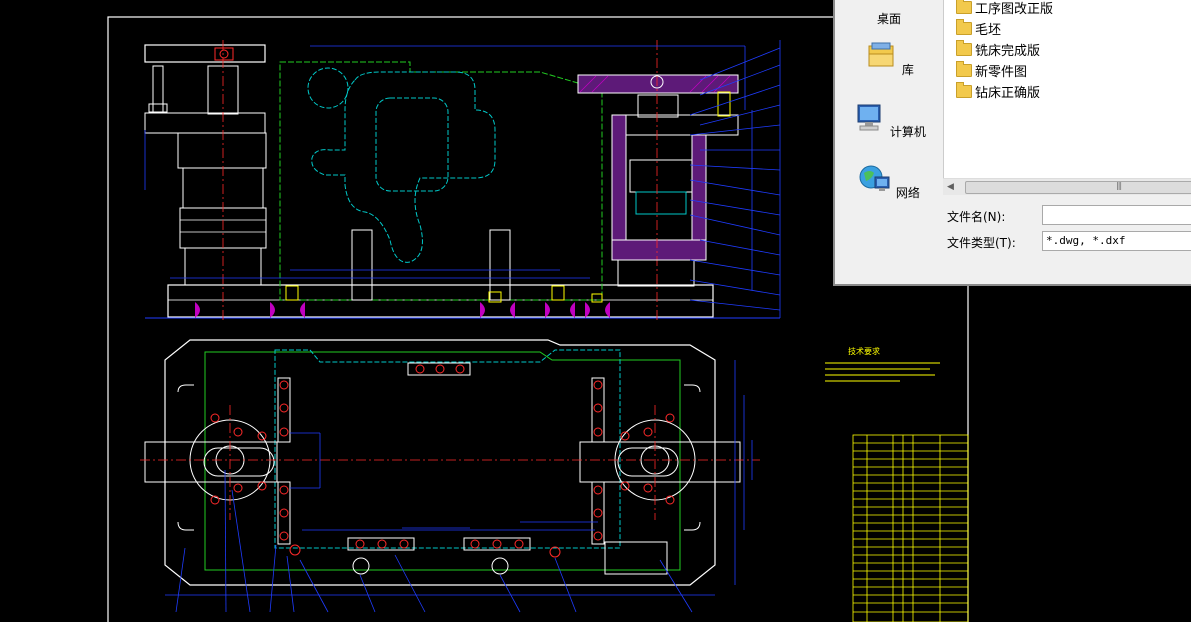 The height and width of the screenshot is (622, 1191). I want to click on file-item-name: 铣床完成版, so click(1008, 51).